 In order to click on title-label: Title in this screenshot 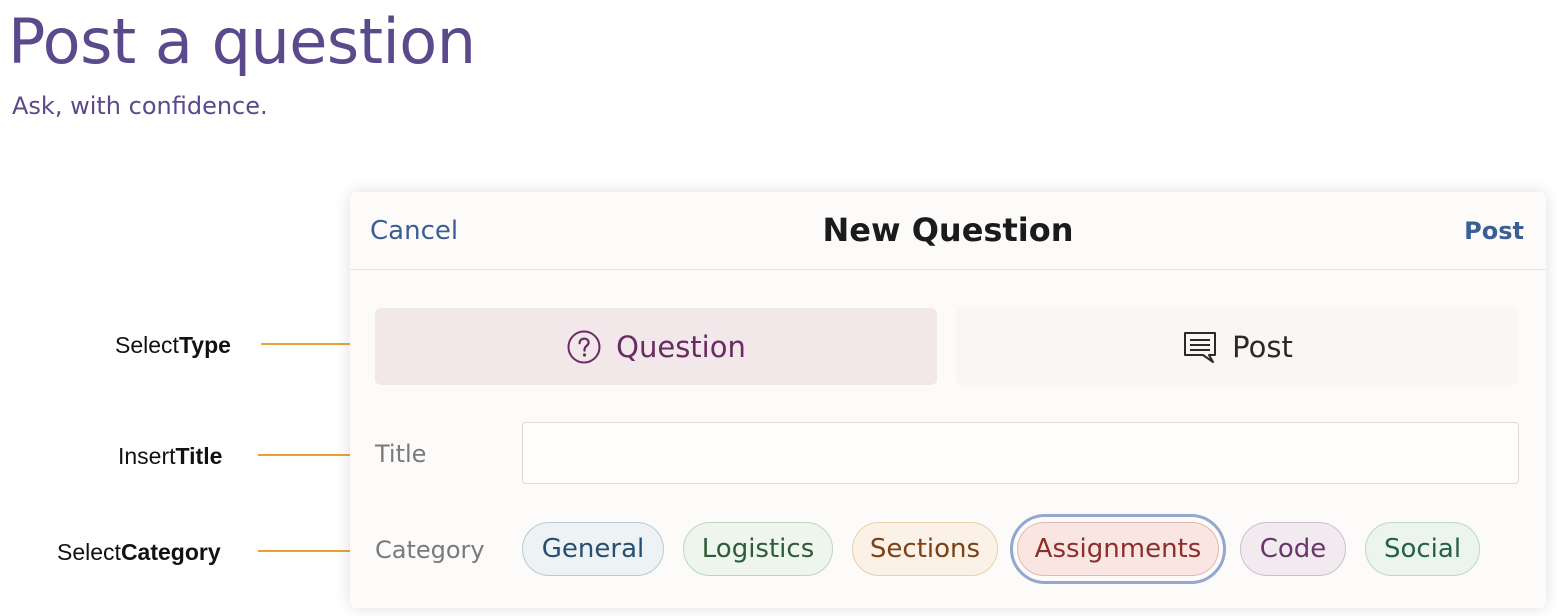, I will do `click(401, 454)`.